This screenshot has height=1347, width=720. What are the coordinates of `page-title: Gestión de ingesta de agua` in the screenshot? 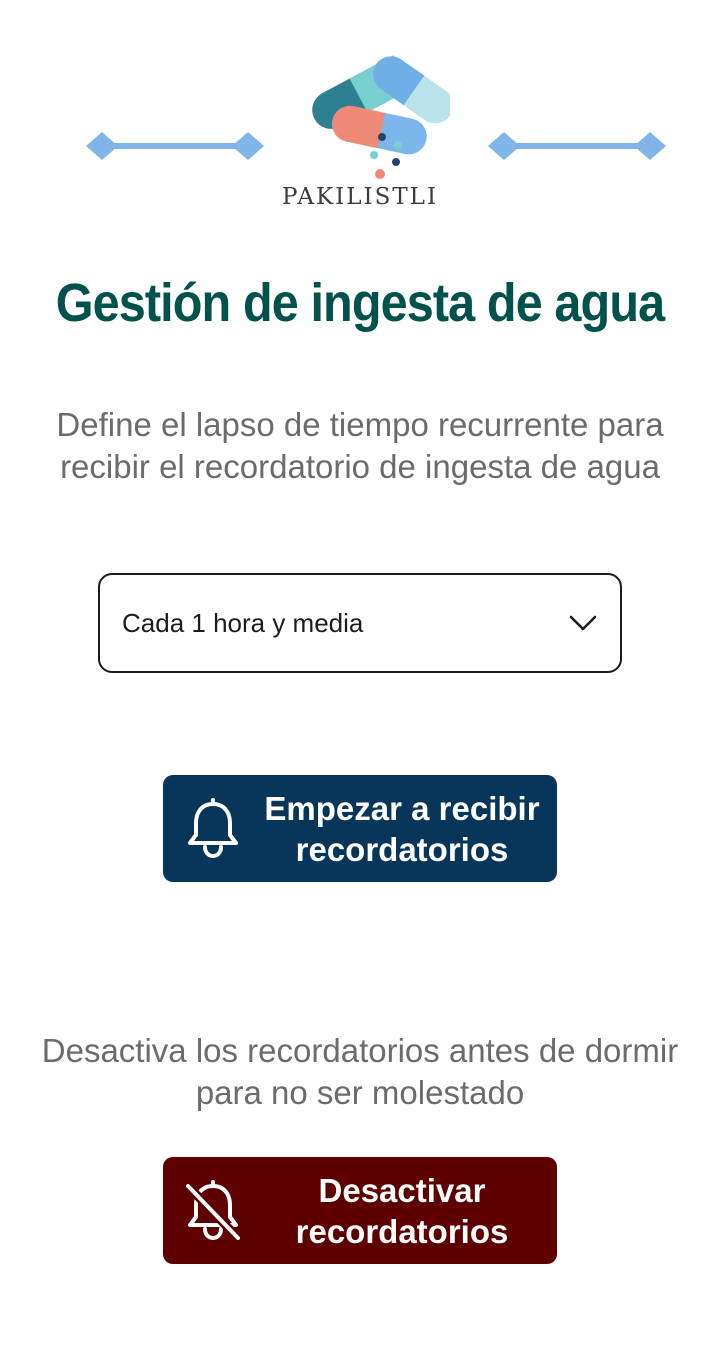 It's located at (360, 303).